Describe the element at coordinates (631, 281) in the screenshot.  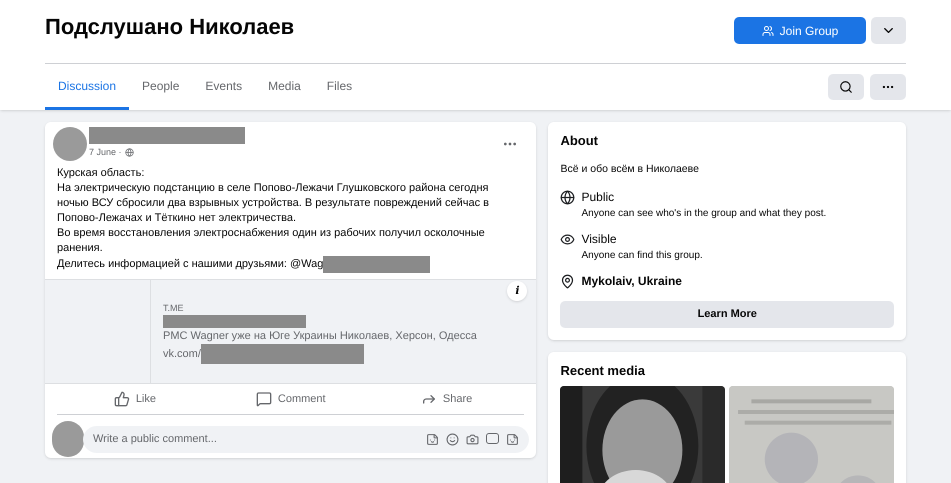
I see `about-item-title: Mykolaiv, Ukraine` at that location.